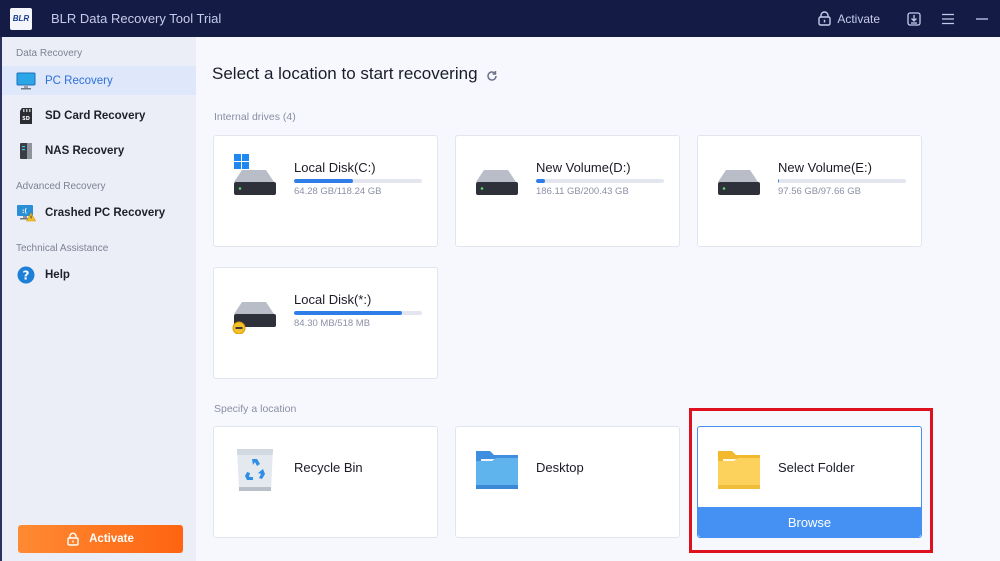 This screenshot has width=1000, height=561. Describe the element at coordinates (811, 480) in the screenshot. I see `highlight-box` at that location.